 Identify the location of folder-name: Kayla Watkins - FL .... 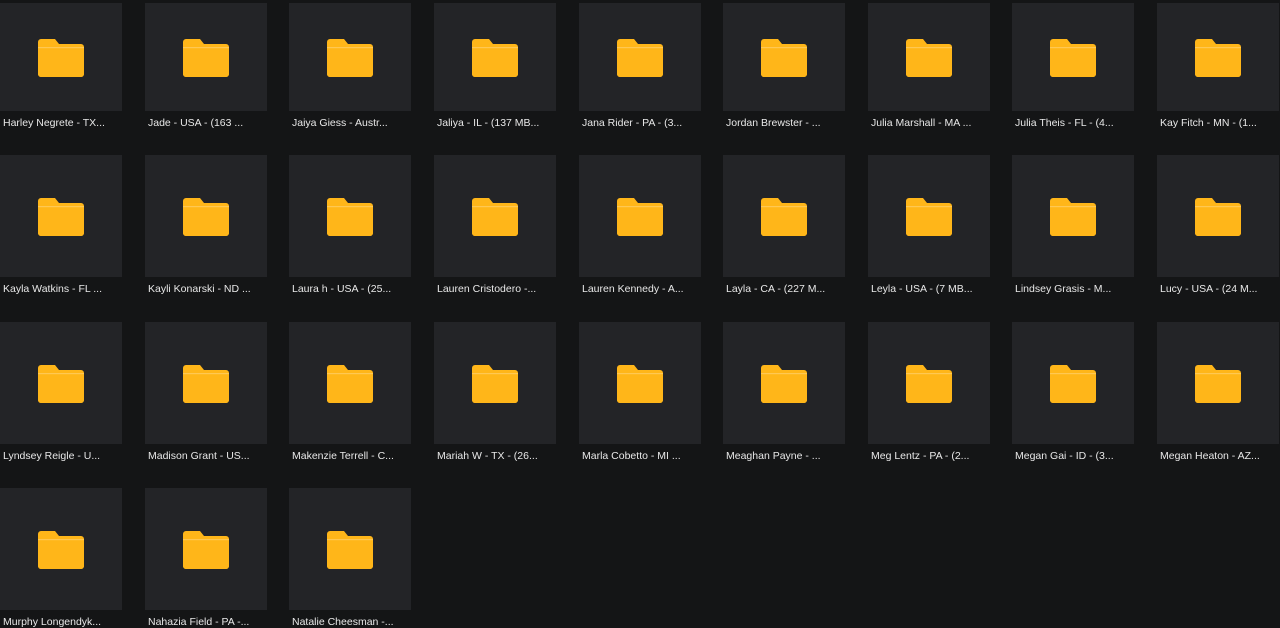
(52, 289).